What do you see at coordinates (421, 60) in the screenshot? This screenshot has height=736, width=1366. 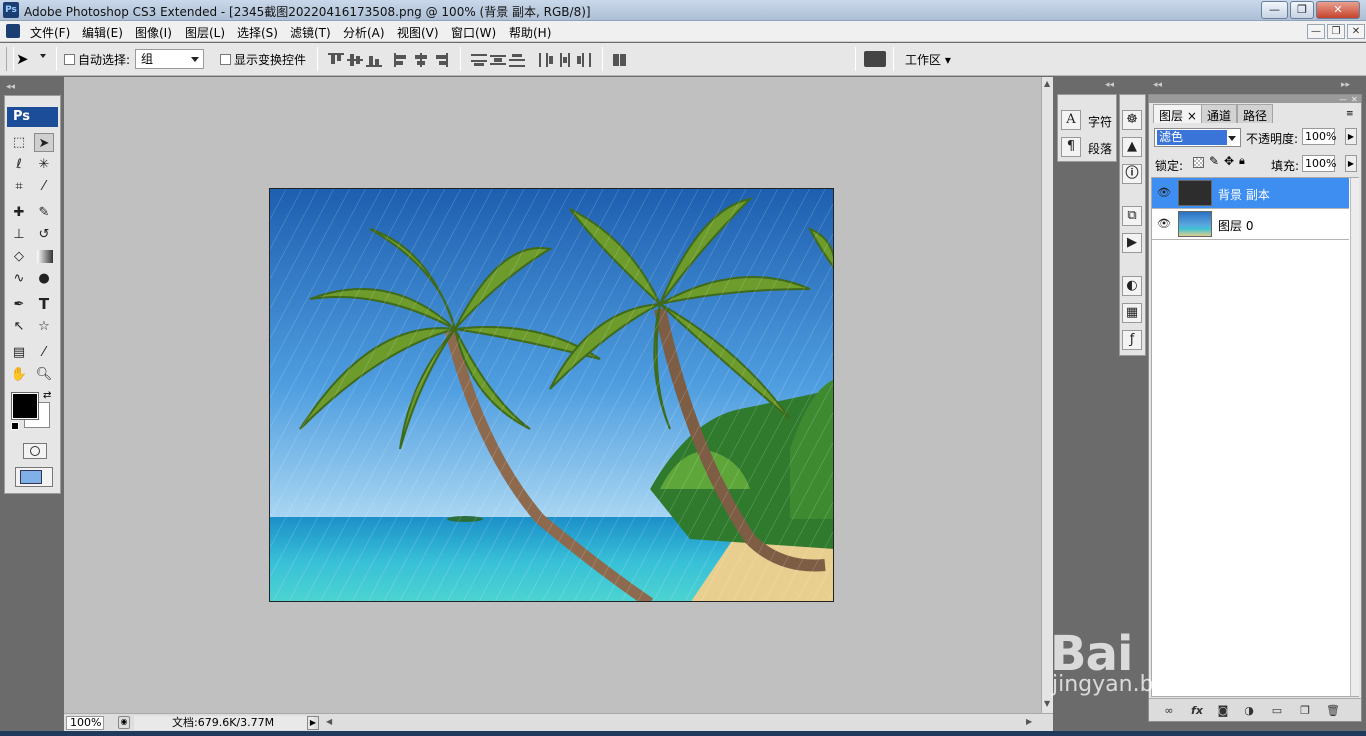 I see `align-hcenter-icon` at bounding box center [421, 60].